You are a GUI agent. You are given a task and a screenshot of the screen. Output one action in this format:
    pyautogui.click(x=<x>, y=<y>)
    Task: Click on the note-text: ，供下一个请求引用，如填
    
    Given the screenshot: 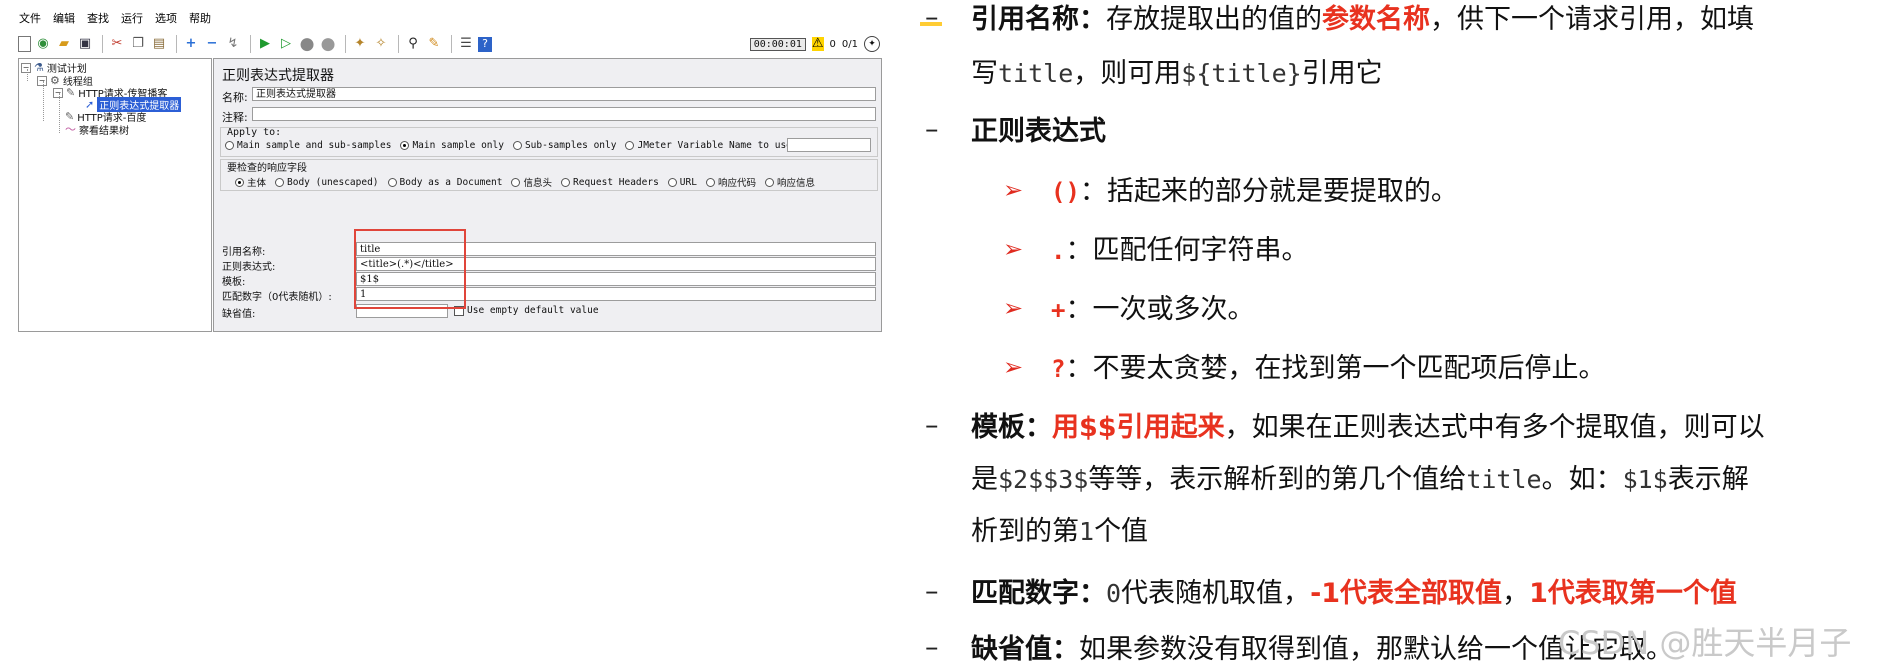 What is the action you would take?
    pyautogui.click(x=1592, y=19)
    